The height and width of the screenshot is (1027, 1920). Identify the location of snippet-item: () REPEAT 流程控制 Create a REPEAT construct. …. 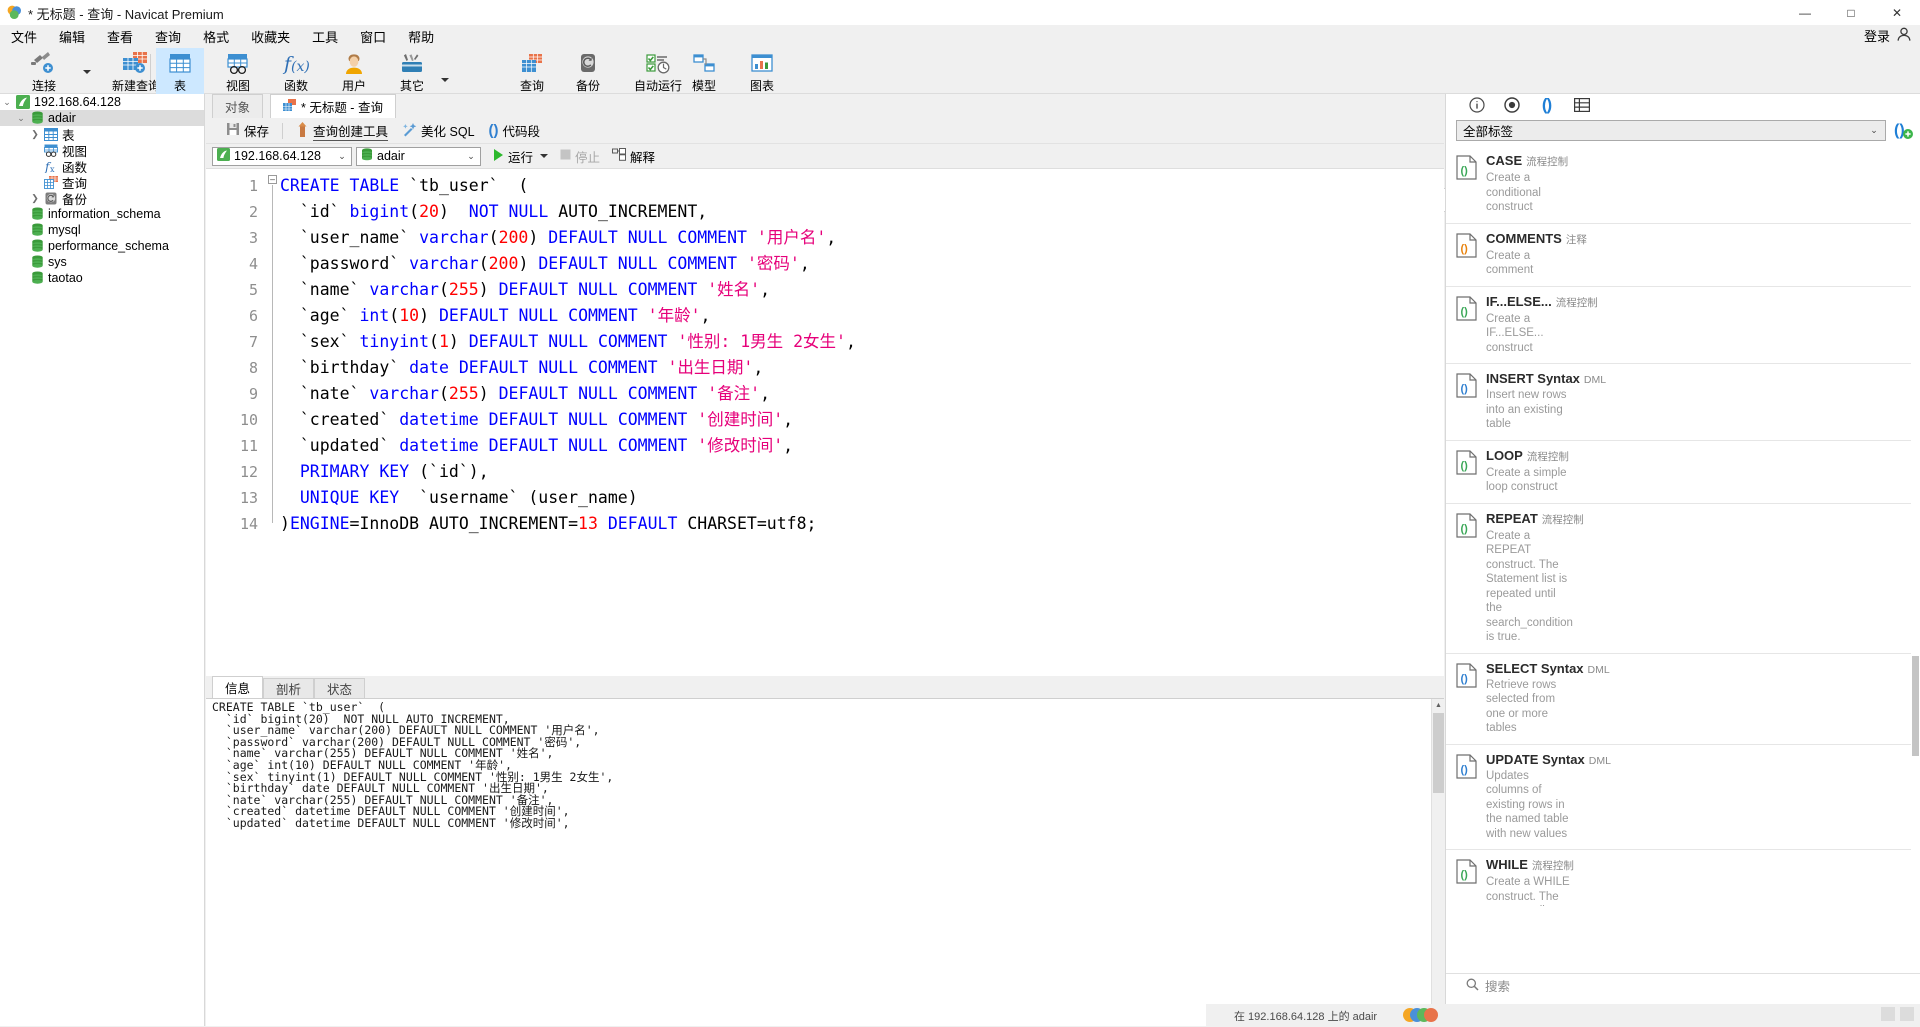
(1683, 579).